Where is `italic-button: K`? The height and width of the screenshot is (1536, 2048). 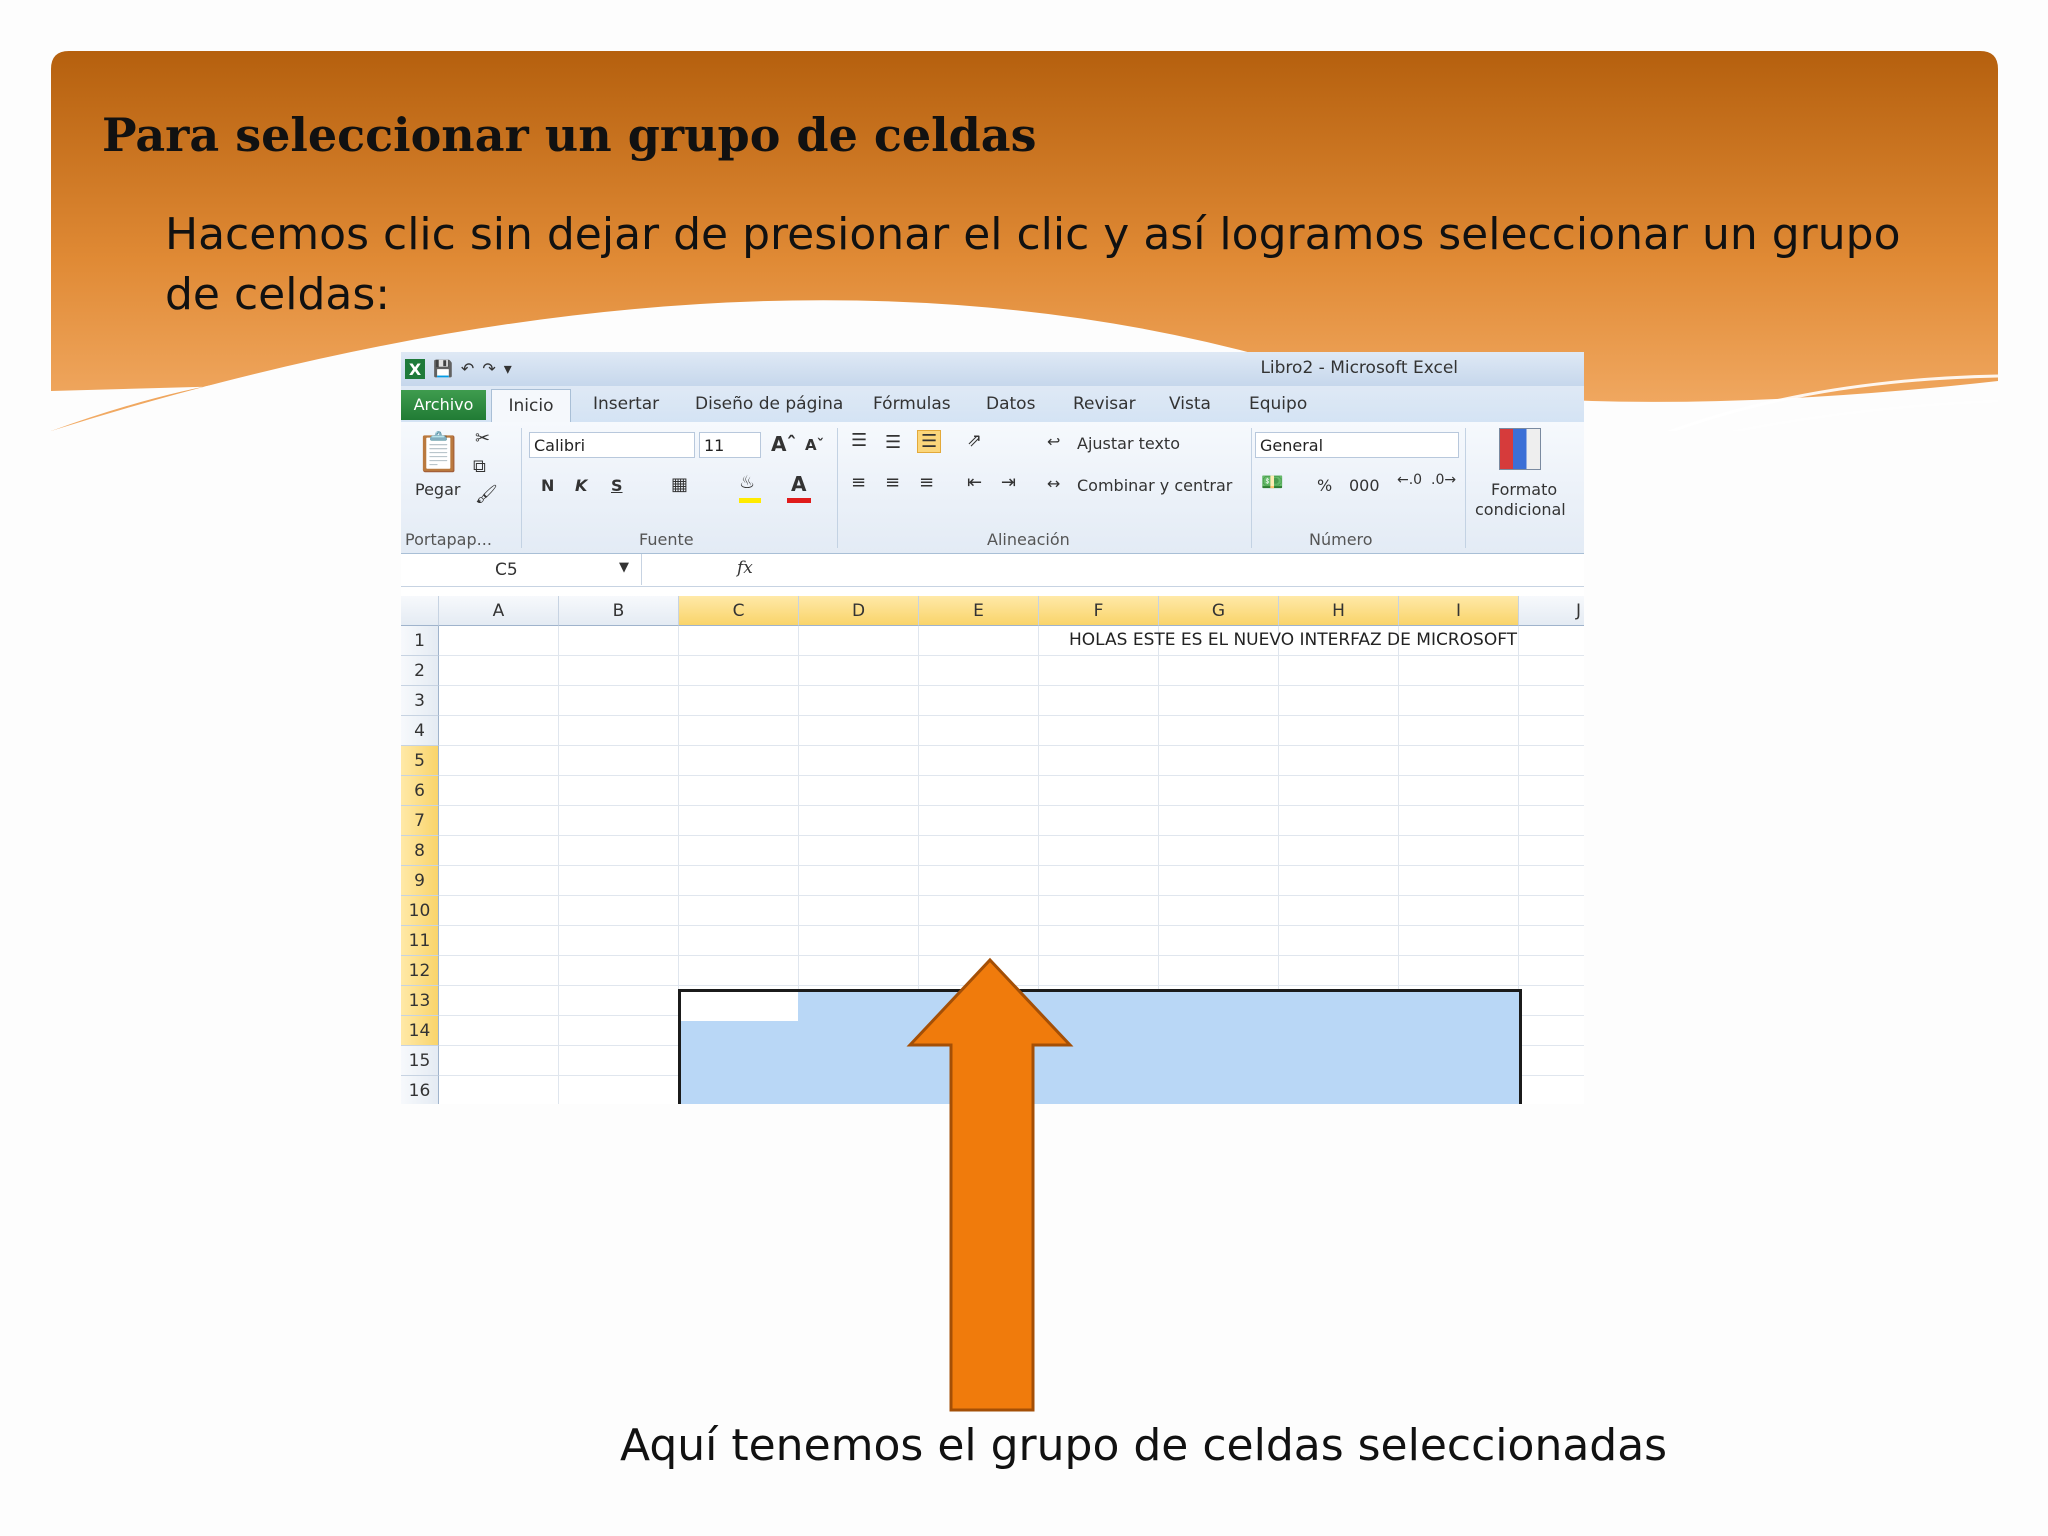 italic-button: K is located at coordinates (581, 485).